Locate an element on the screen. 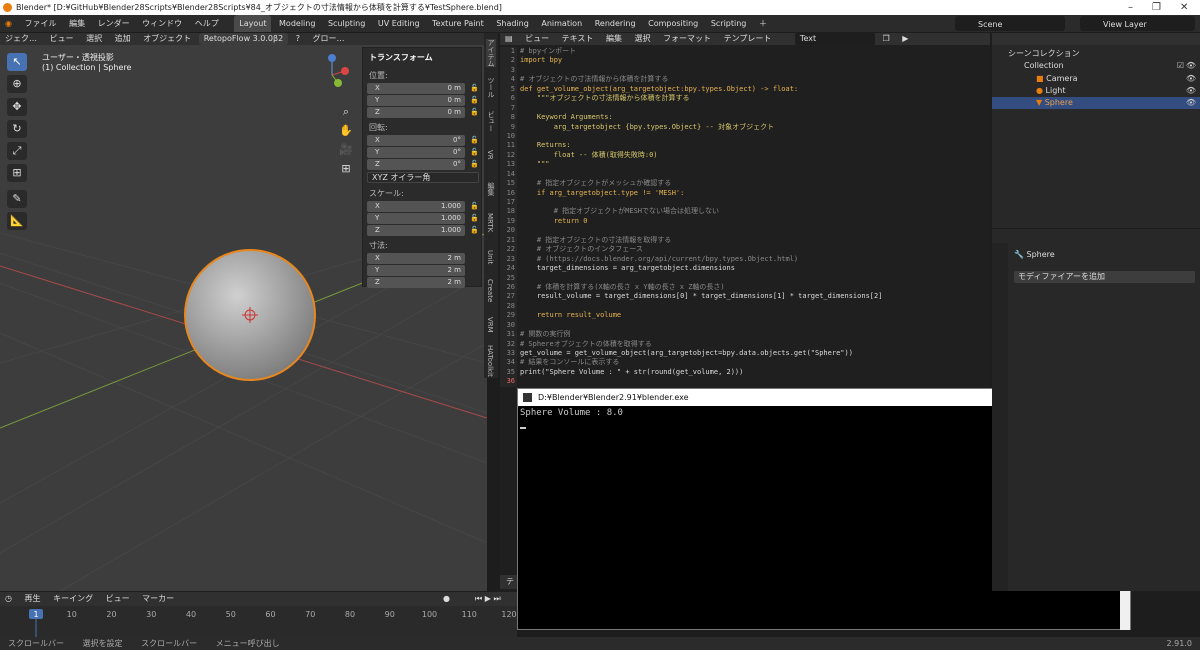 The height and width of the screenshot is (650, 1200). tab-unit: Unit is located at coordinates (490, 257).